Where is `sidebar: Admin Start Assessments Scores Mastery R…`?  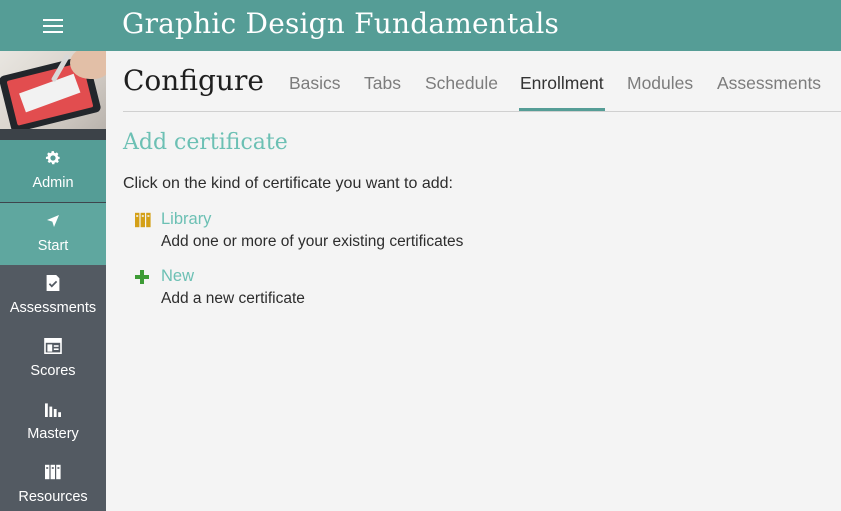
sidebar: Admin Start Assessments Scores Mastery R… is located at coordinates (53, 281).